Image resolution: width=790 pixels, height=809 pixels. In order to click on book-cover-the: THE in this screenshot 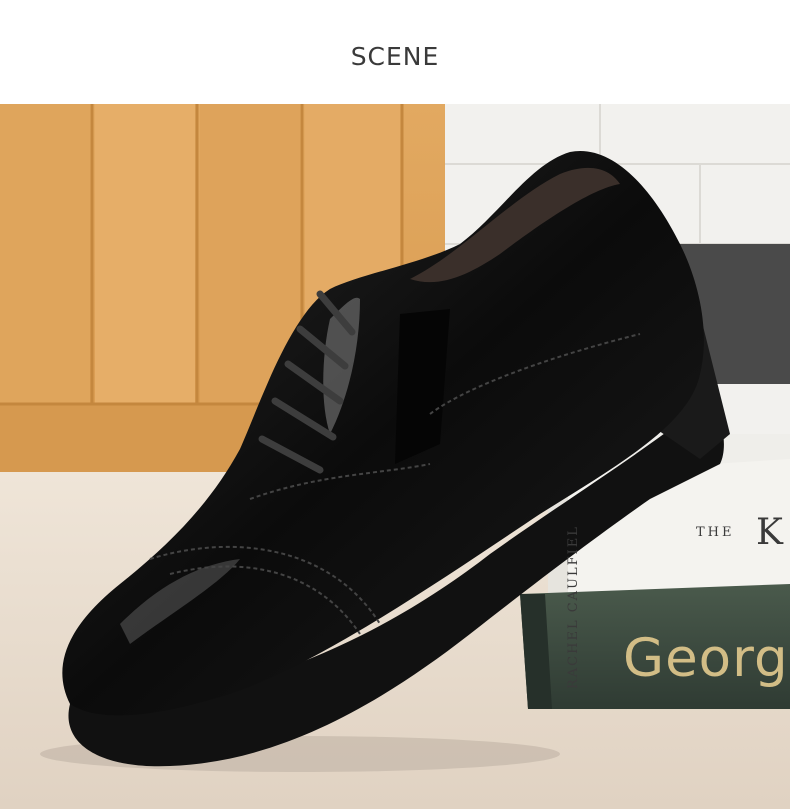, I will do `click(715, 532)`.